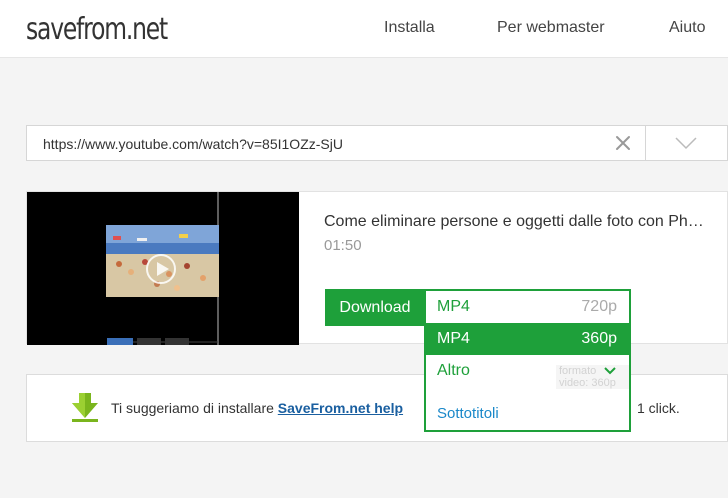  What do you see at coordinates (527, 339) in the screenshot?
I see `format-option-mp4-360p: MP4 360p` at bounding box center [527, 339].